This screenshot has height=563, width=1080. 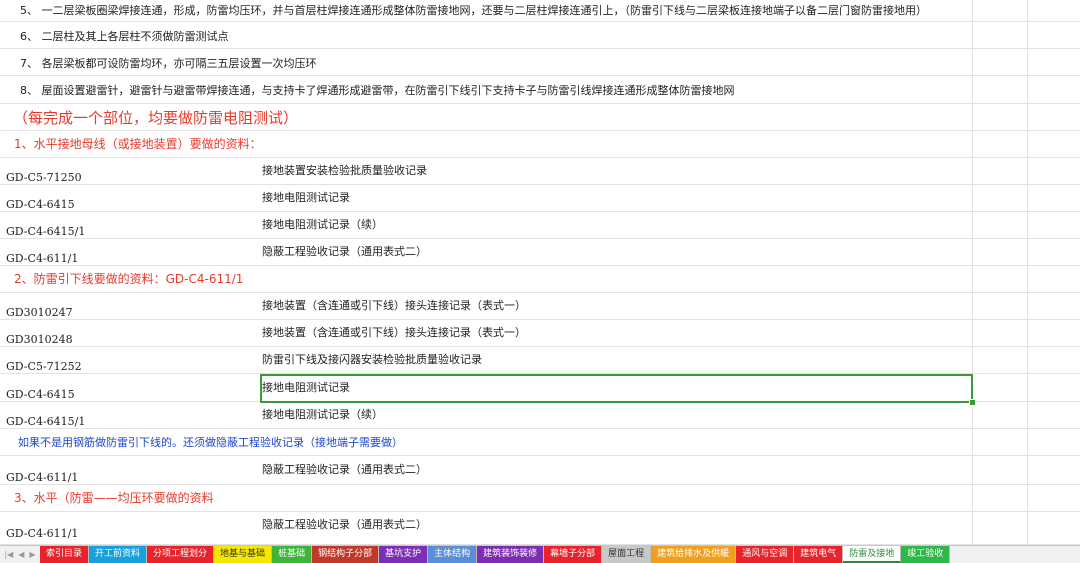 What do you see at coordinates (65, 554) in the screenshot?
I see `sheet-tab: 索引目录` at bounding box center [65, 554].